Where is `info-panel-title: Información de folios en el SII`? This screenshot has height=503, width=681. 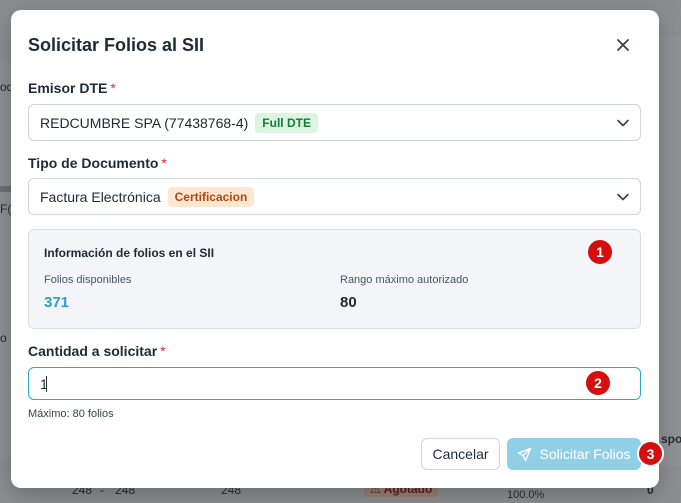
info-panel-title: Información de folios en el SII is located at coordinates (129, 253).